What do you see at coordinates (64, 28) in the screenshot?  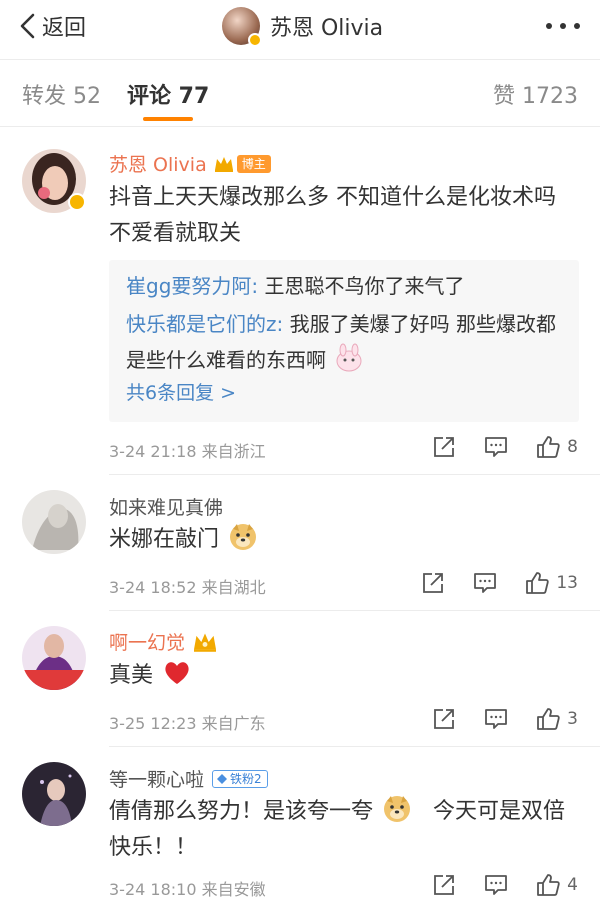 I see `back-label: 返回` at bounding box center [64, 28].